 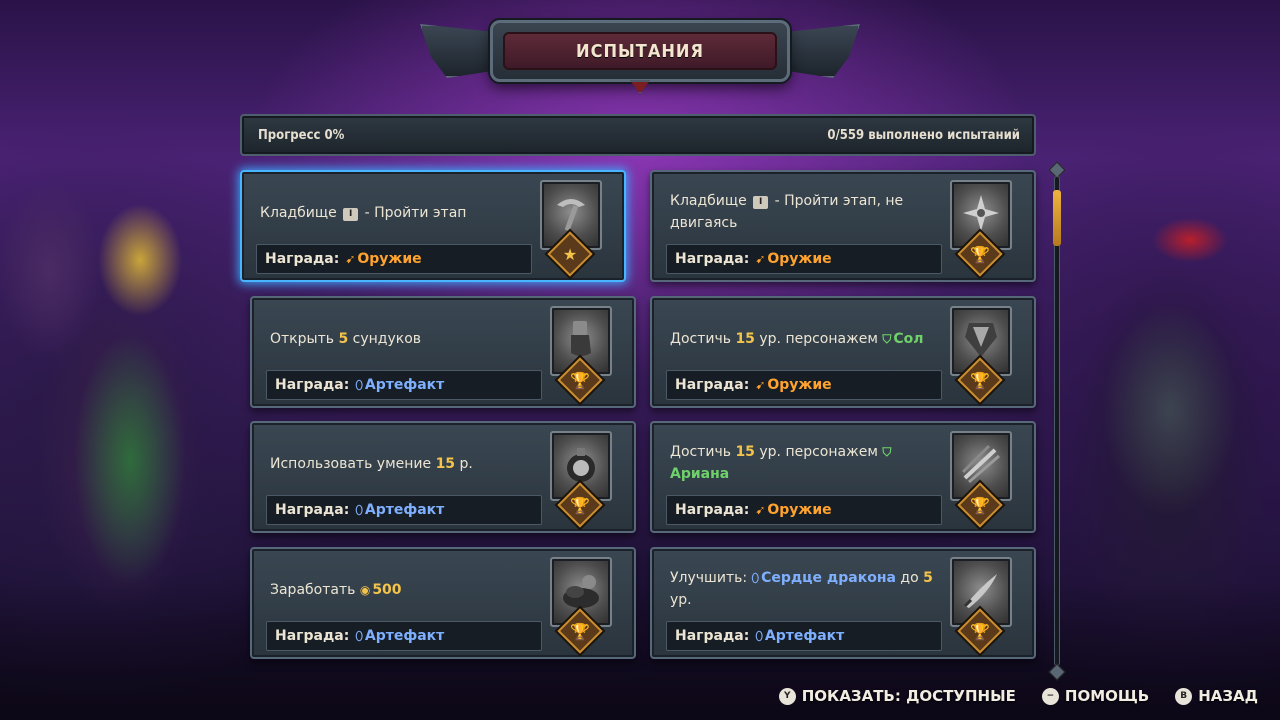 I want to click on challenge-task: Достичь 15 ур. персонажем ⛉ Сол, so click(x=805, y=339).